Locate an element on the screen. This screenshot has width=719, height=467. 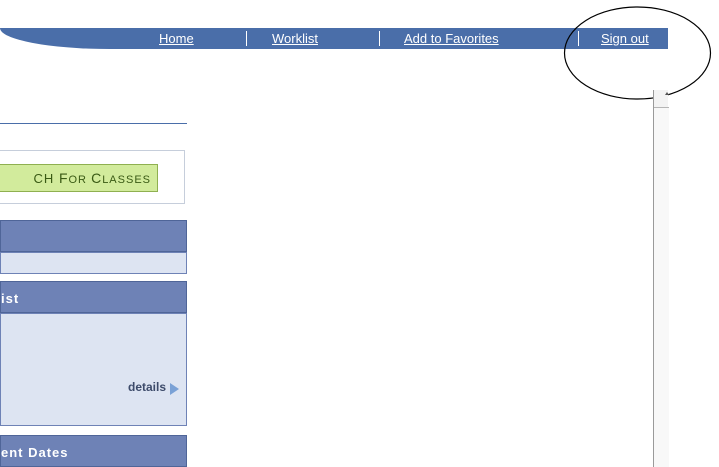
details-link: details is located at coordinates (147, 387).